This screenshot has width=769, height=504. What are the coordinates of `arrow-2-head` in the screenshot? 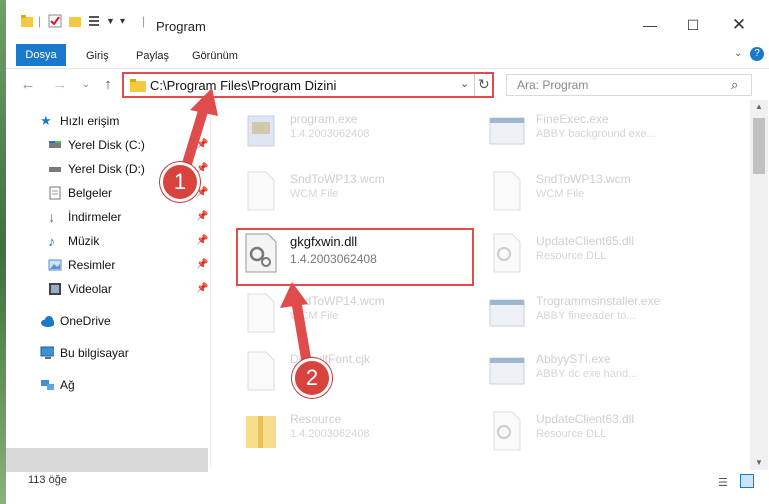 It's located at (294, 295).